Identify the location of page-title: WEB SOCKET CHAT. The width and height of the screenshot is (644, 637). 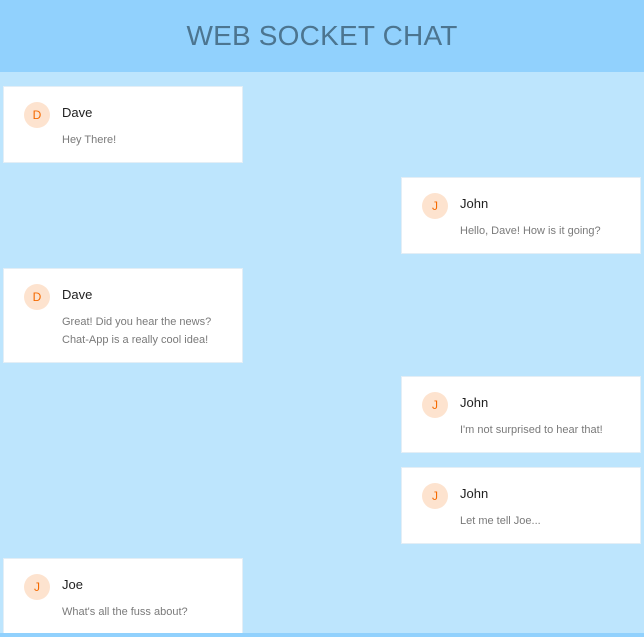
(322, 35).